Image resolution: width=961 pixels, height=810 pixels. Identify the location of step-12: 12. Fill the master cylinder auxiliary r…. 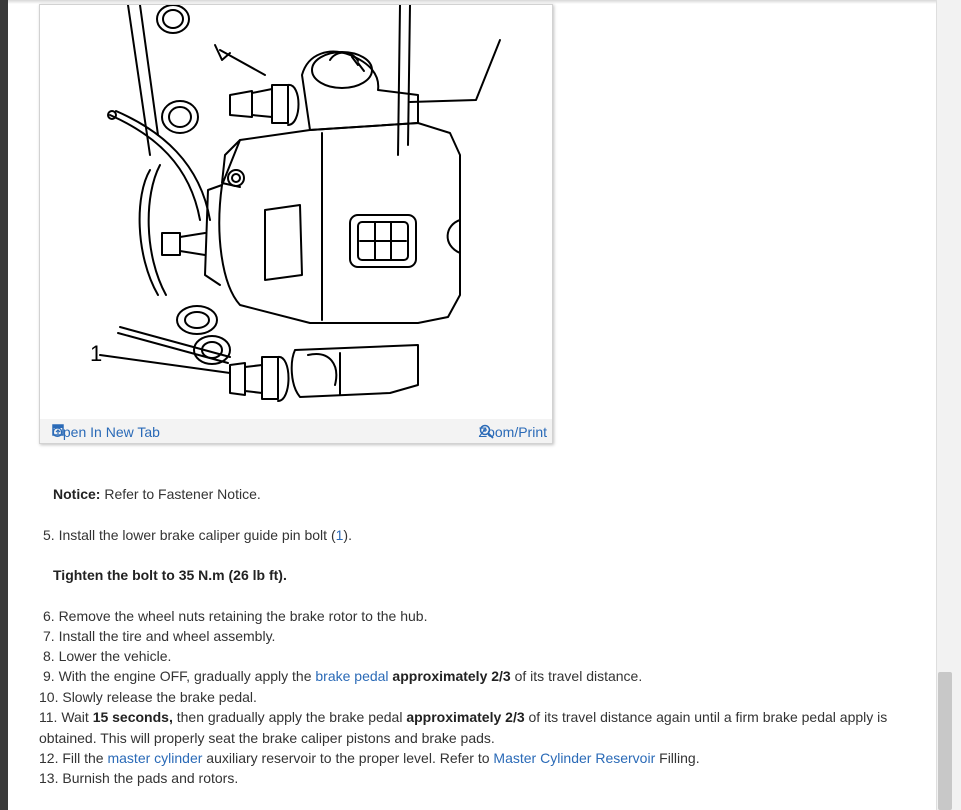
(369, 758).